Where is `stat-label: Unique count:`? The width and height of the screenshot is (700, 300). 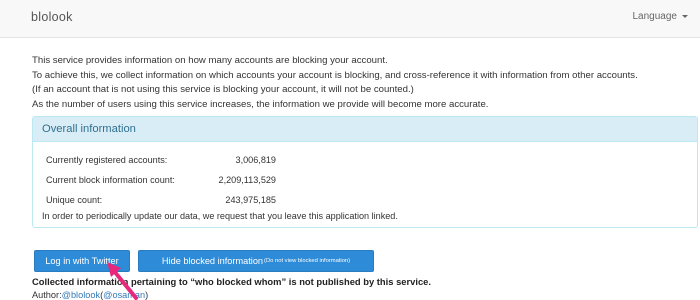 stat-label: Unique count: is located at coordinates (74, 200).